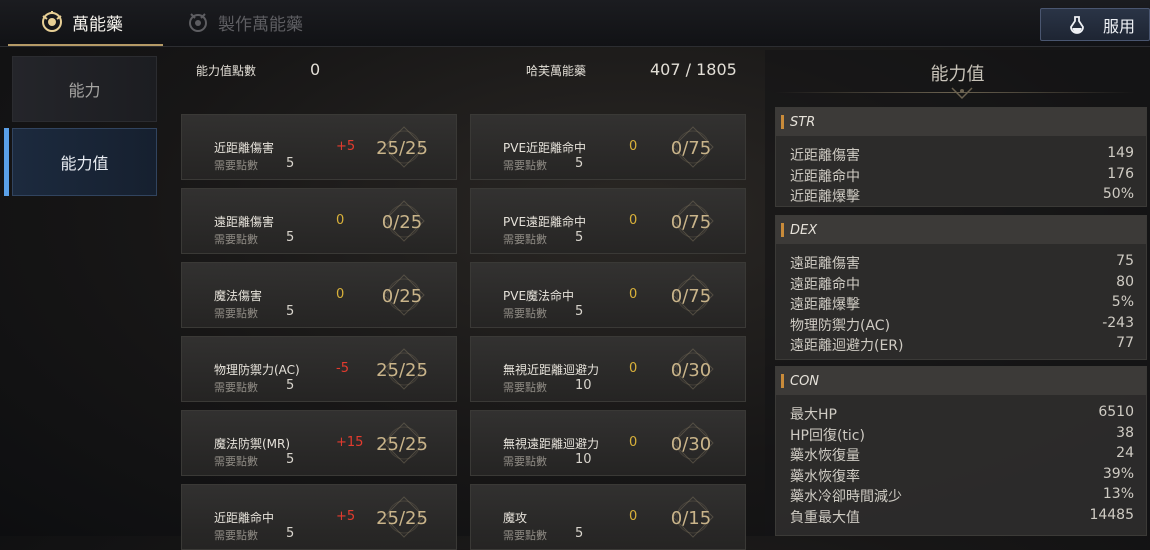 This screenshot has height=550, width=1150. I want to click on use-button-label: 服用, so click(1119, 26).